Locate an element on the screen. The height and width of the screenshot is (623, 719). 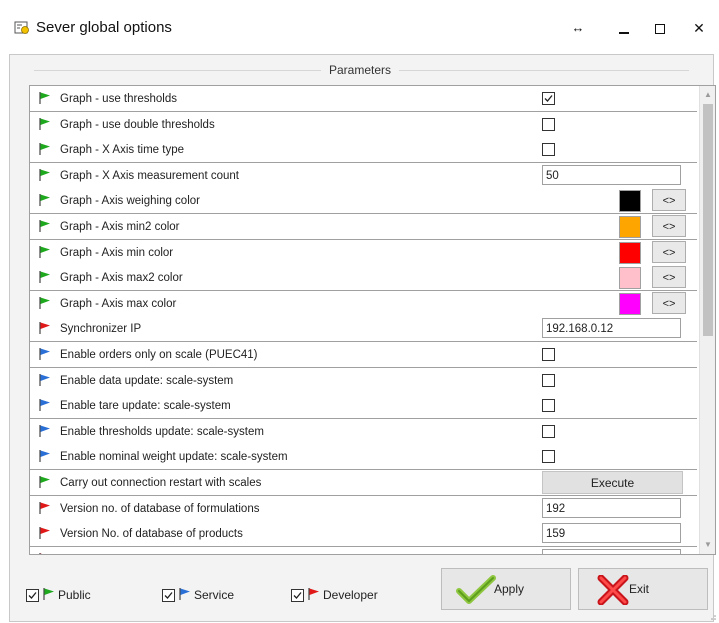
apply-label: Apply is located at coordinates (509, 589).